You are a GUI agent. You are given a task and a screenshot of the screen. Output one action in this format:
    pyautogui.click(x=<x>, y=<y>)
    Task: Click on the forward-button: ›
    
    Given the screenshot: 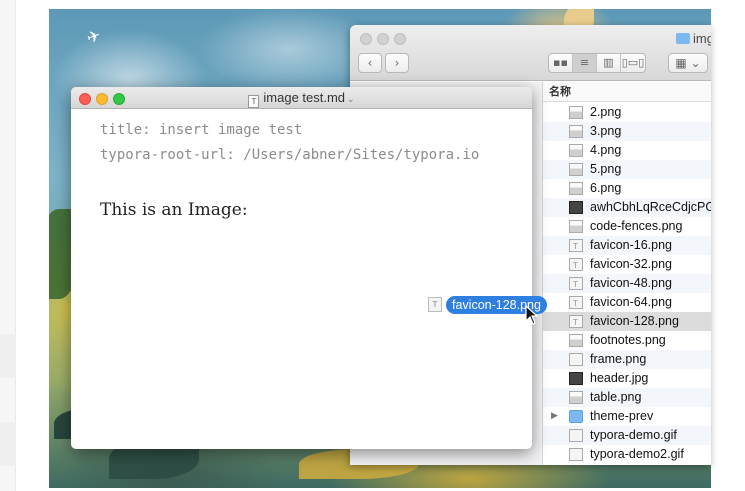 What is the action you would take?
    pyautogui.click(x=397, y=63)
    